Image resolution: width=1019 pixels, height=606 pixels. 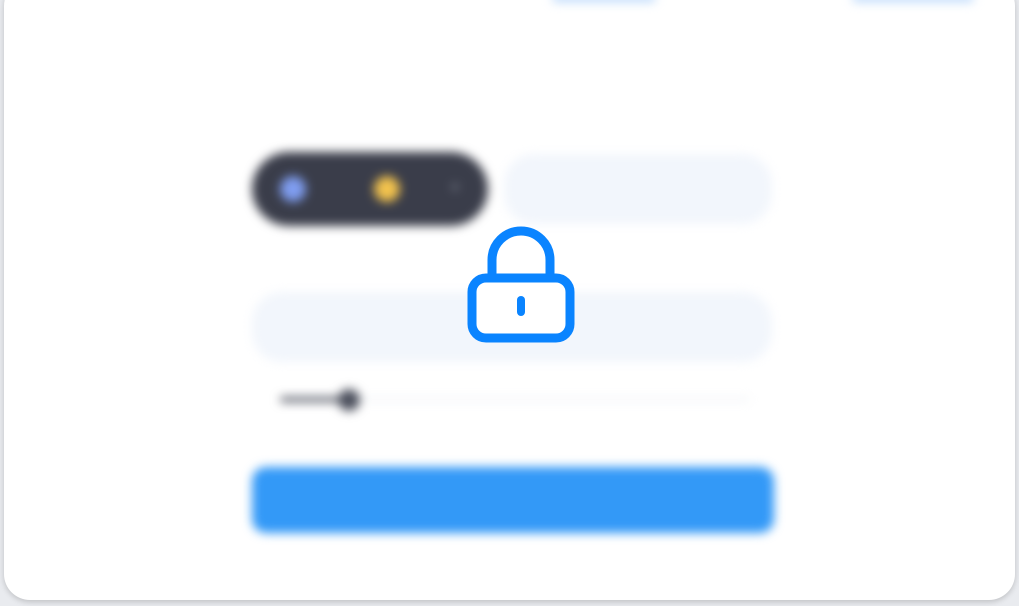 What do you see at coordinates (293, 189) in the screenshot?
I see `eth-coin-icon` at bounding box center [293, 189].